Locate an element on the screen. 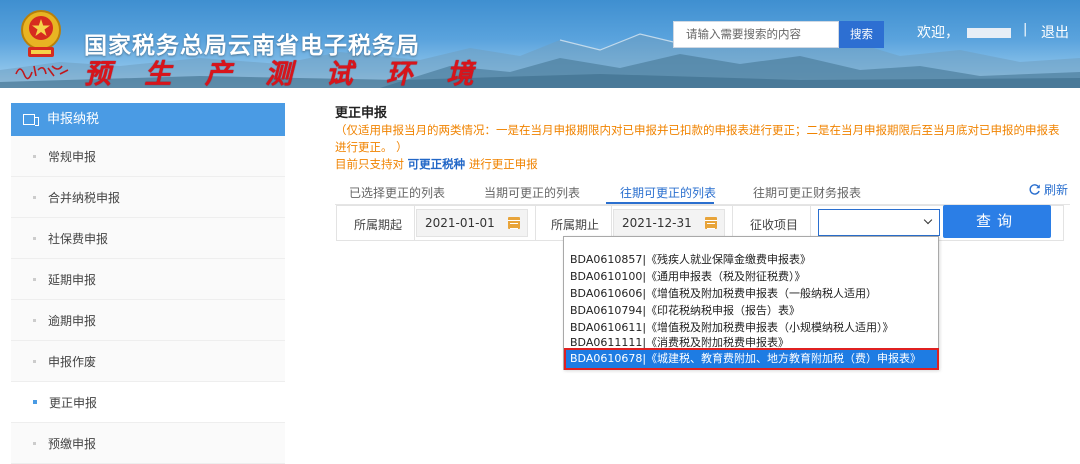 This screenshot has height=464, width=1080. support-notice: 目前只支持对 可更正税种 进行更正申报 is located at coordinates (436, 164).